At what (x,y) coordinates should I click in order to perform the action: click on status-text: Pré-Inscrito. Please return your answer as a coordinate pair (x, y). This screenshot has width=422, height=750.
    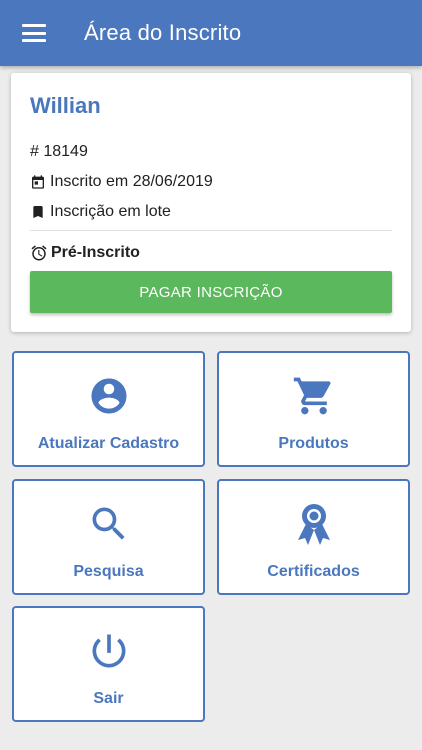
    Looking at the image, I should click on (95, 252).